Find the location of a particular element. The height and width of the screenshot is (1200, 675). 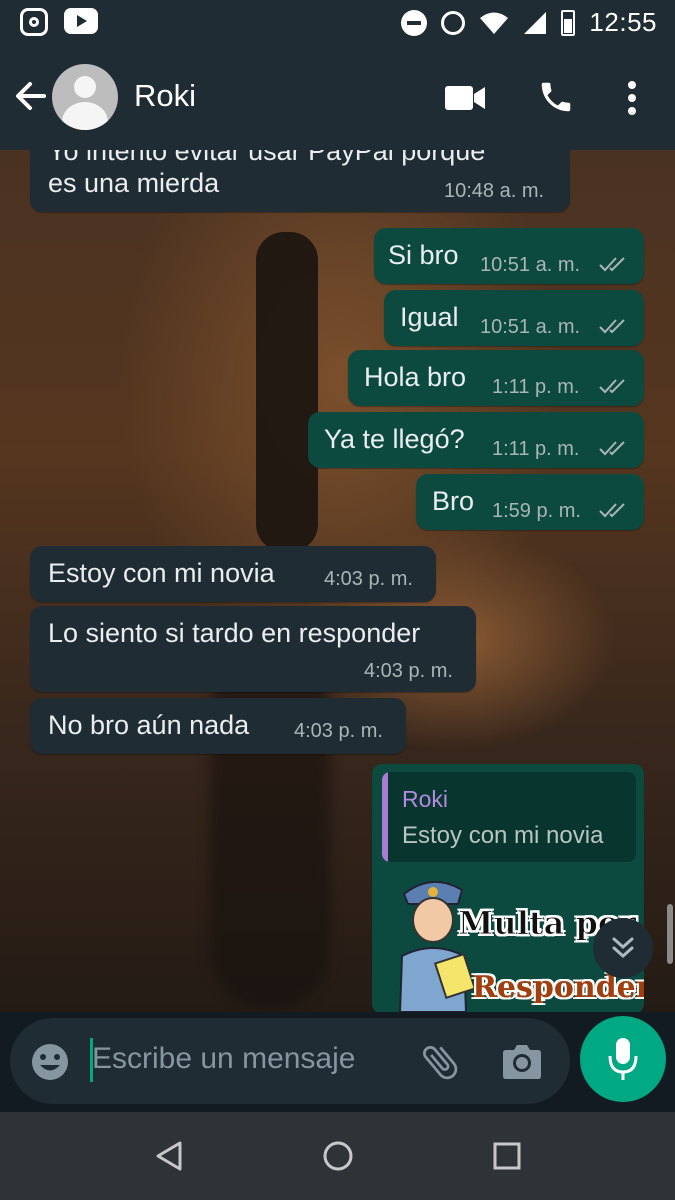

message-bubble-incoming: No bro aún nada 4:03 p. m. is located at coordinates (218, 726).